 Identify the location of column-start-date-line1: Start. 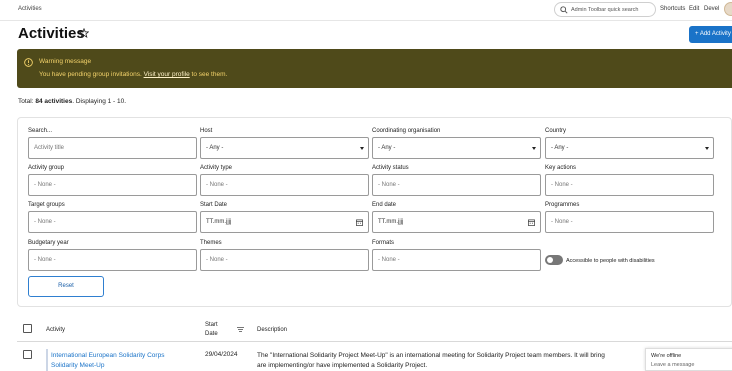
(211, 325).